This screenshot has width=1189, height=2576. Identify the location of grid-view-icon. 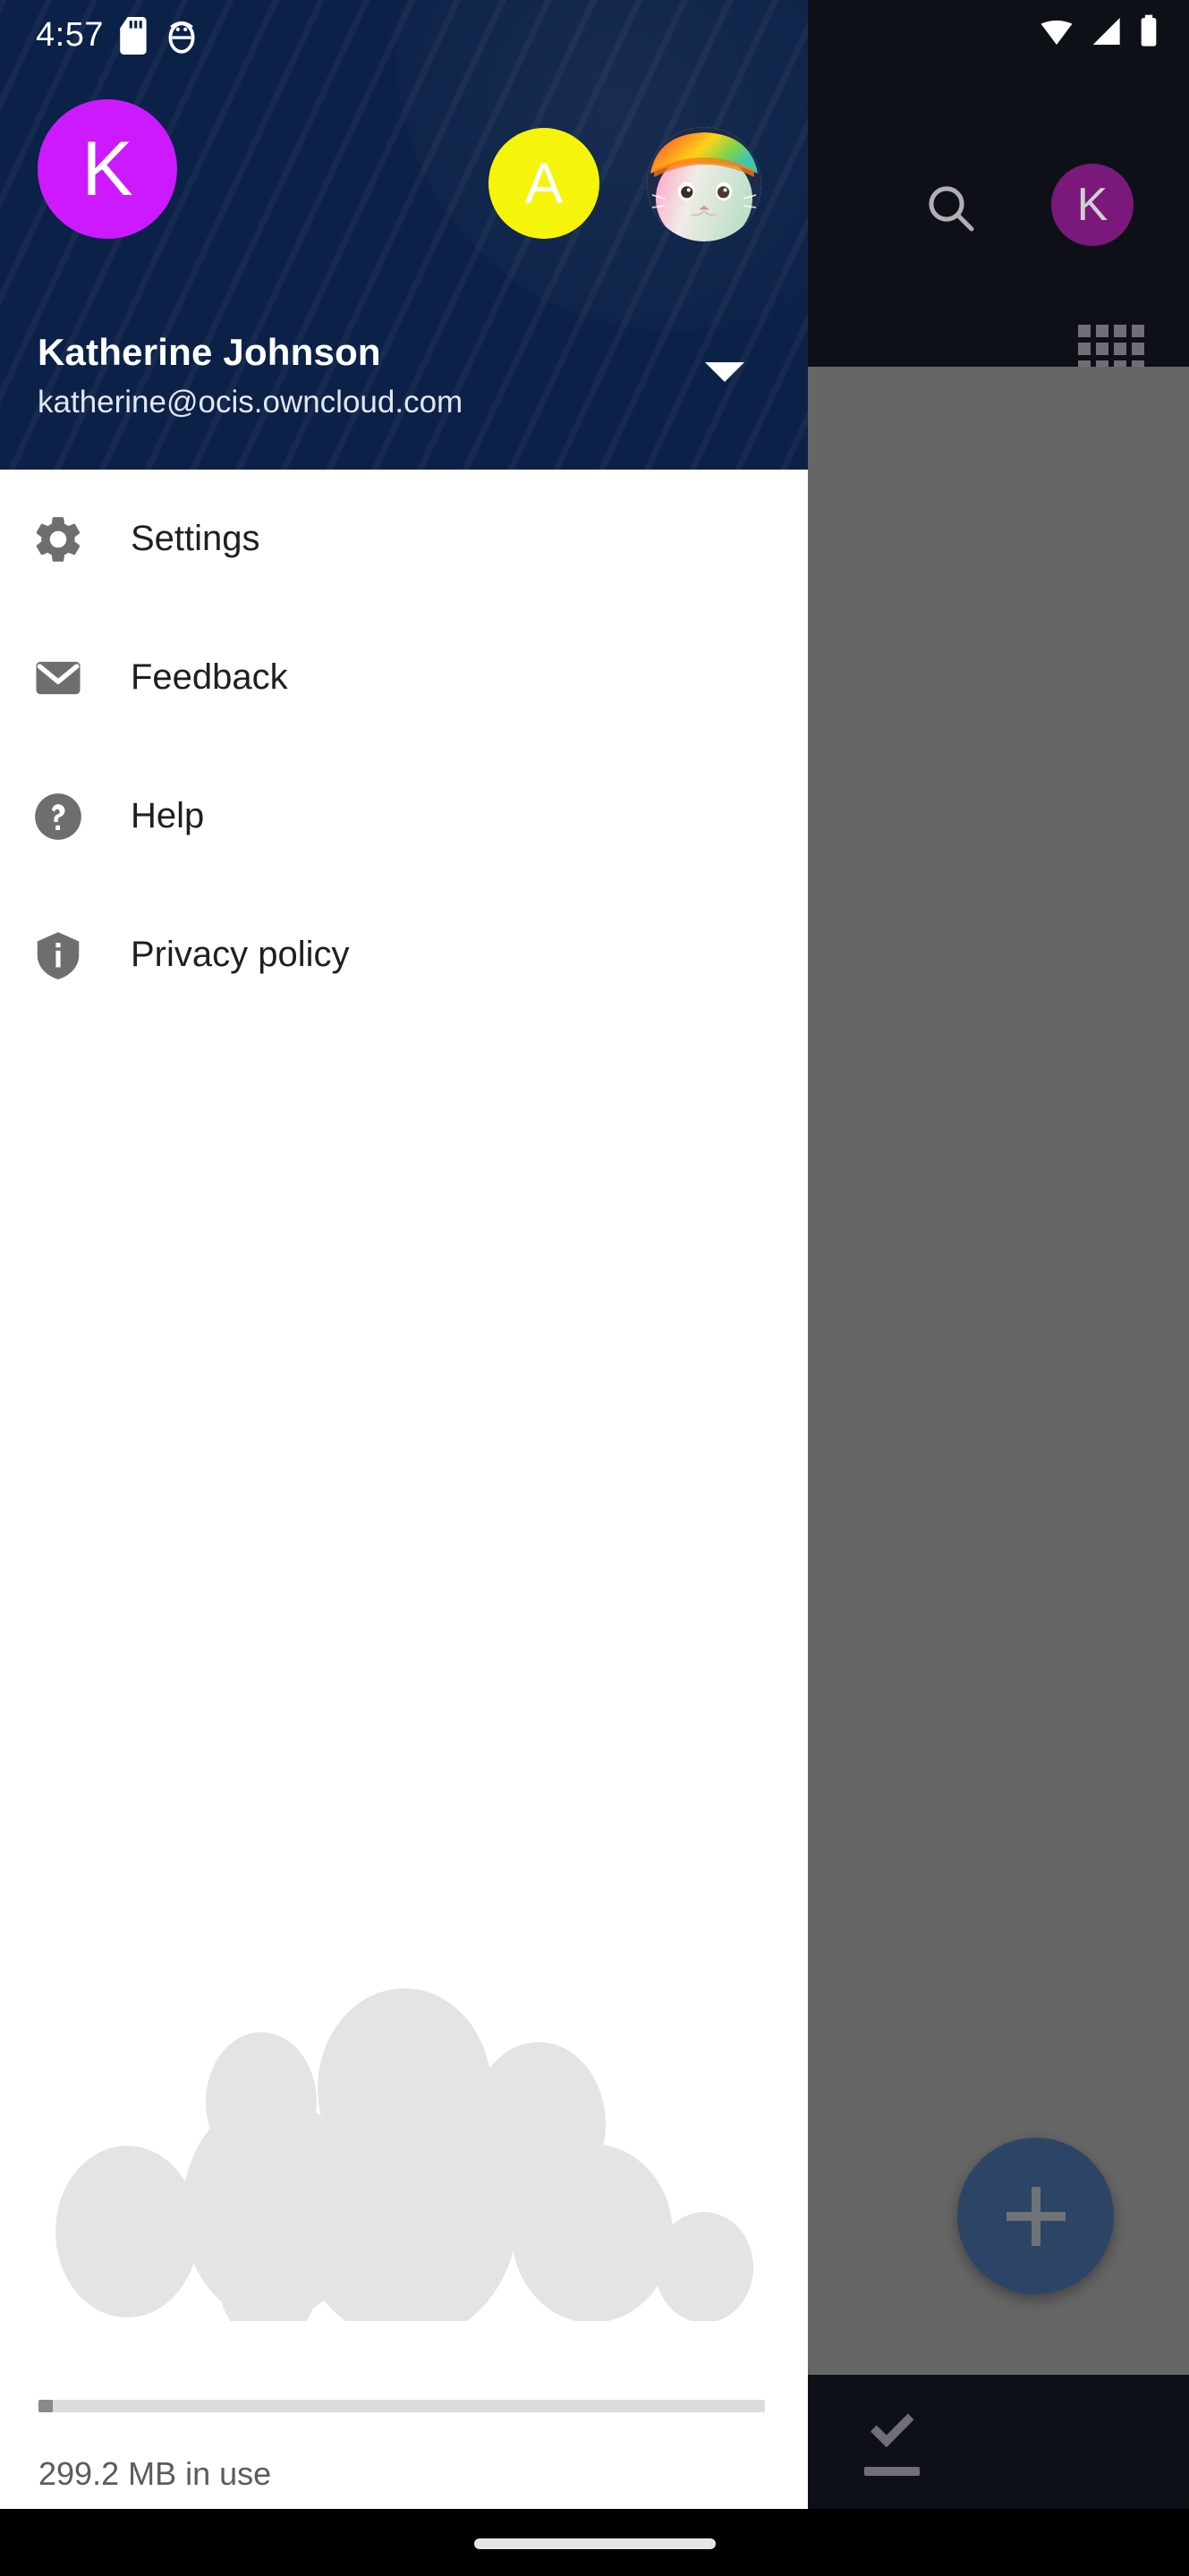
(1111, 349).